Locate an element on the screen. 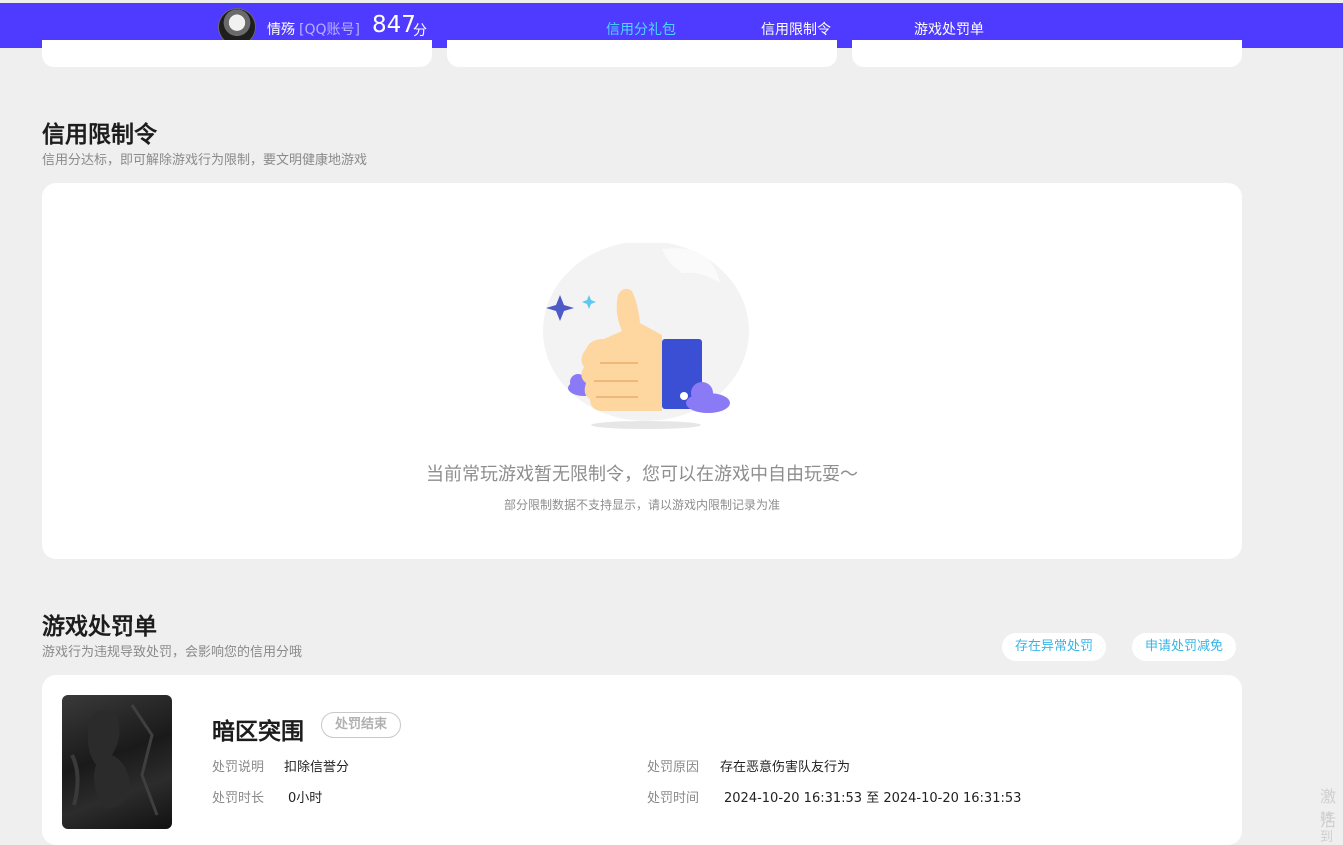 This screenshot has height=845, width=1343. restriction-section-title: 信用限制令 is located at coordinates (99, 135).